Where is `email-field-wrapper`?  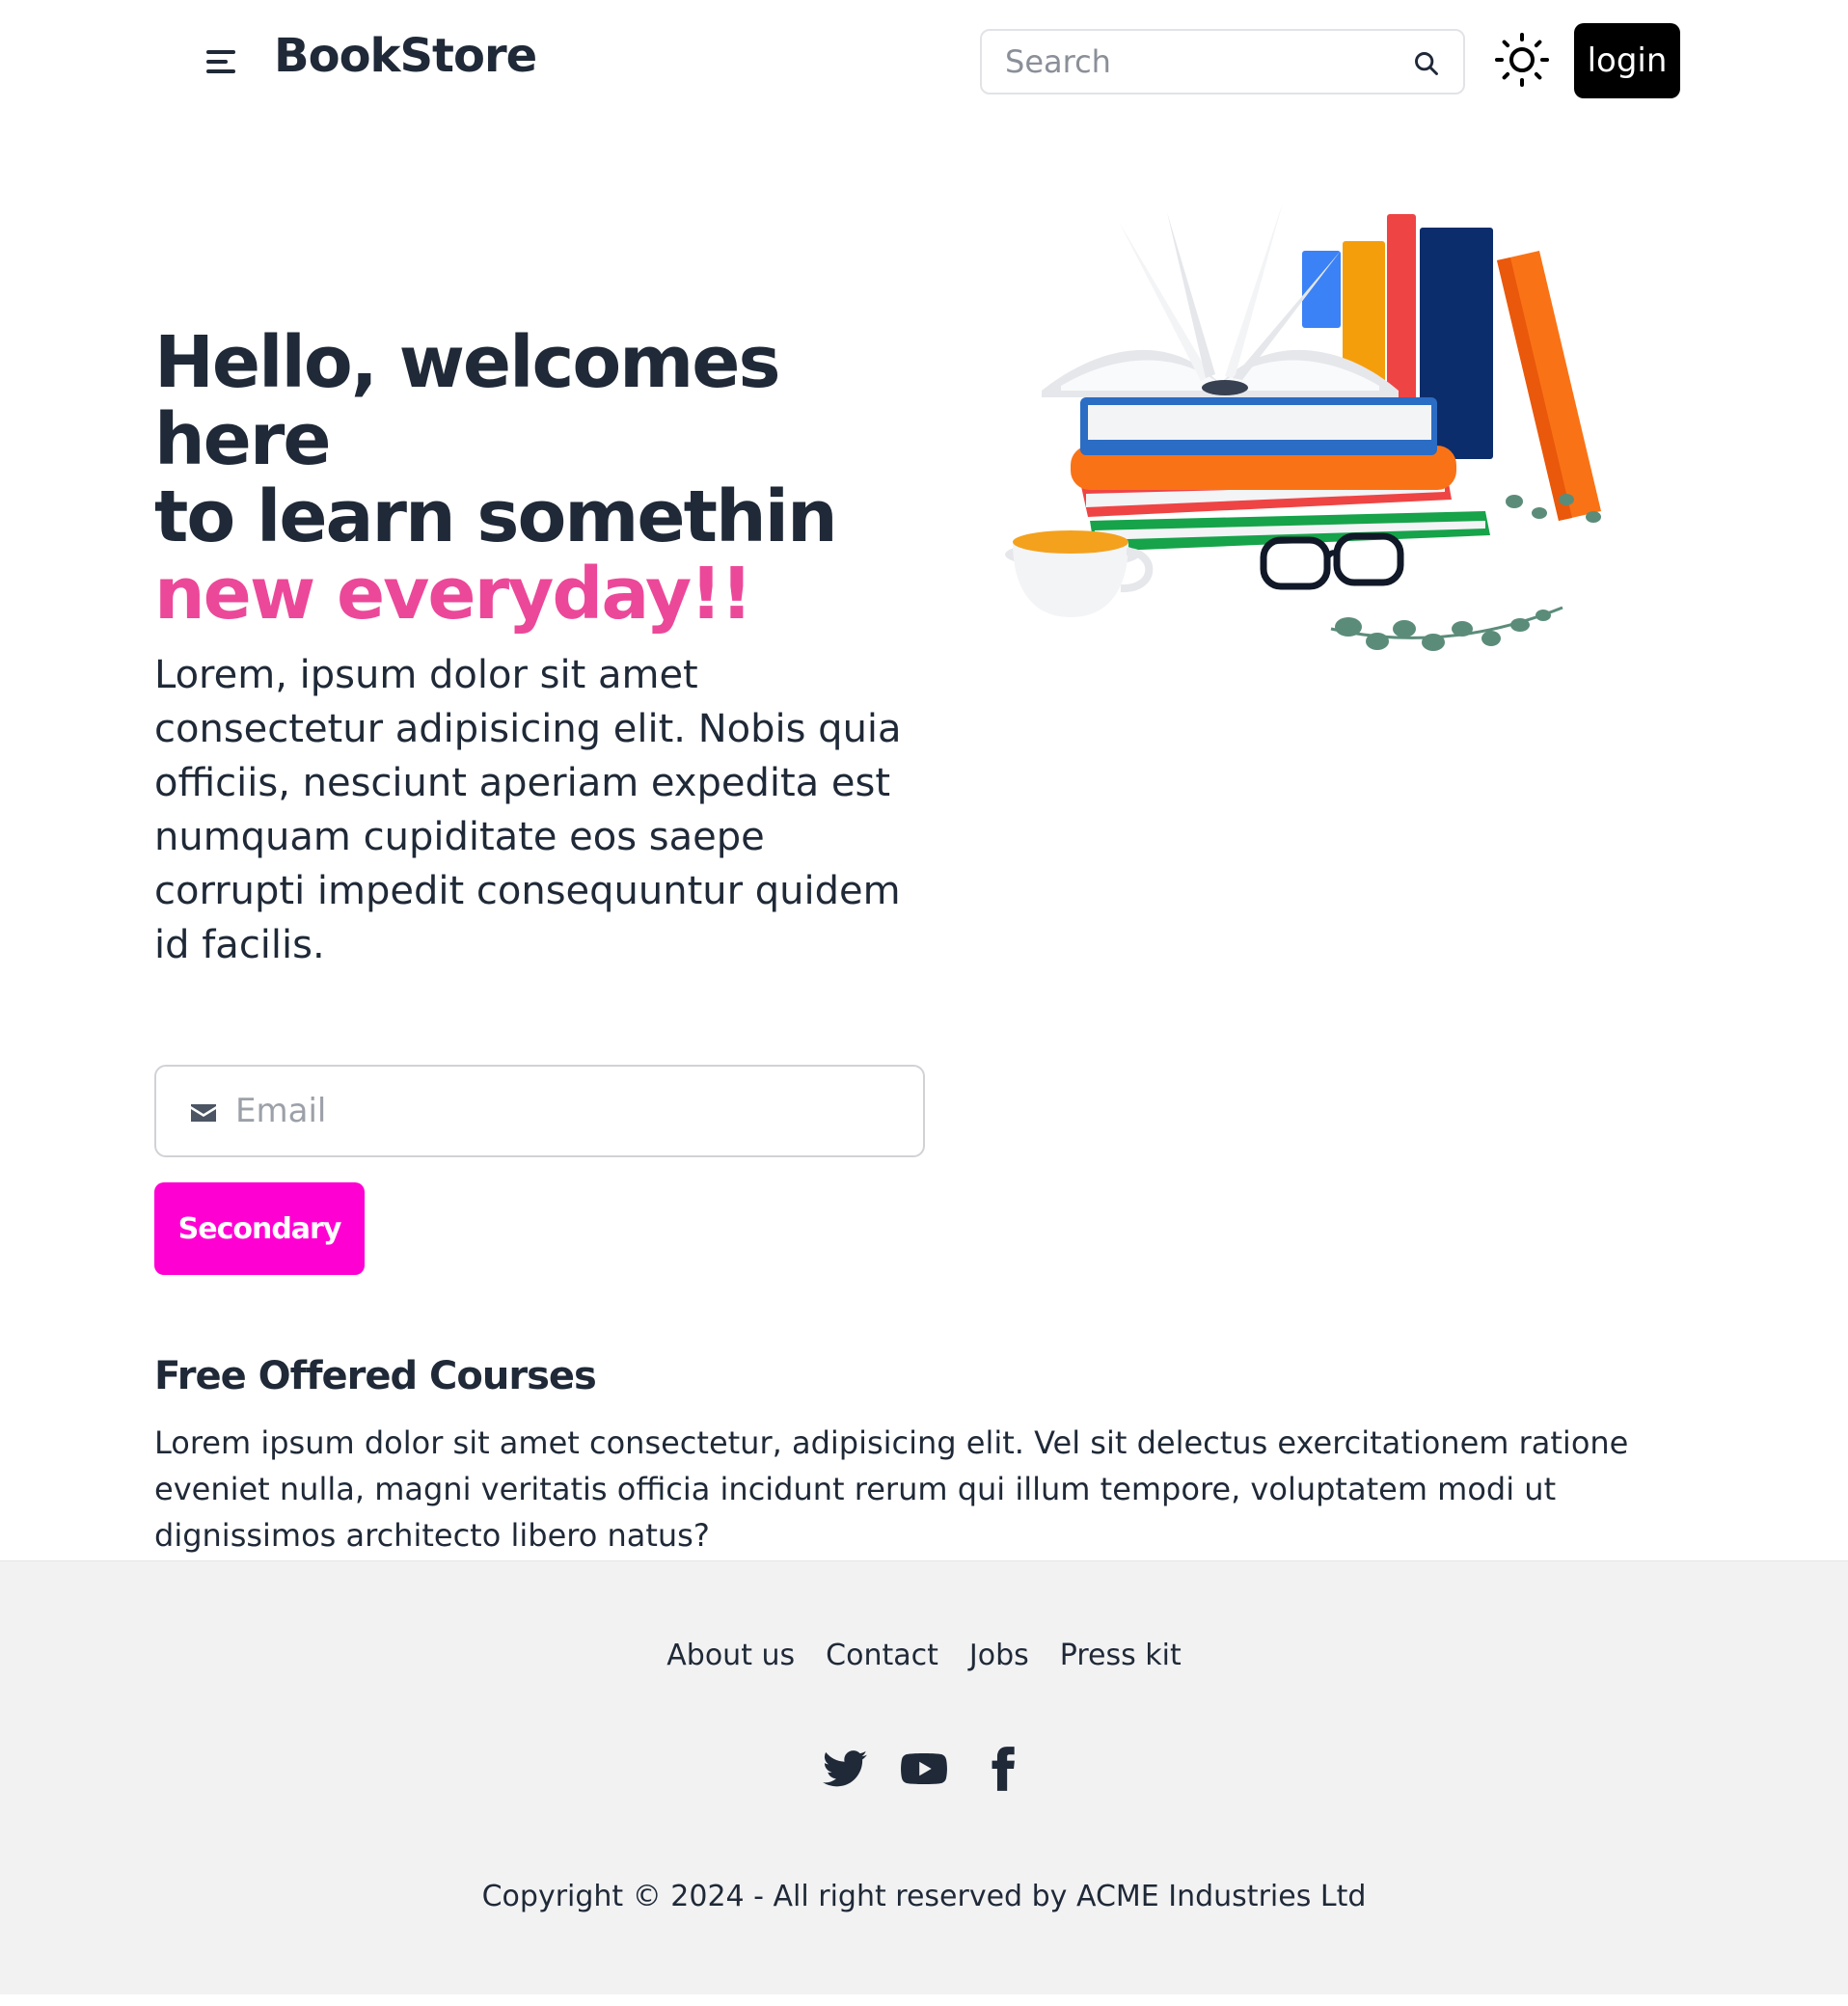 email-field-wrapper is located at coordinates (539, 1111).